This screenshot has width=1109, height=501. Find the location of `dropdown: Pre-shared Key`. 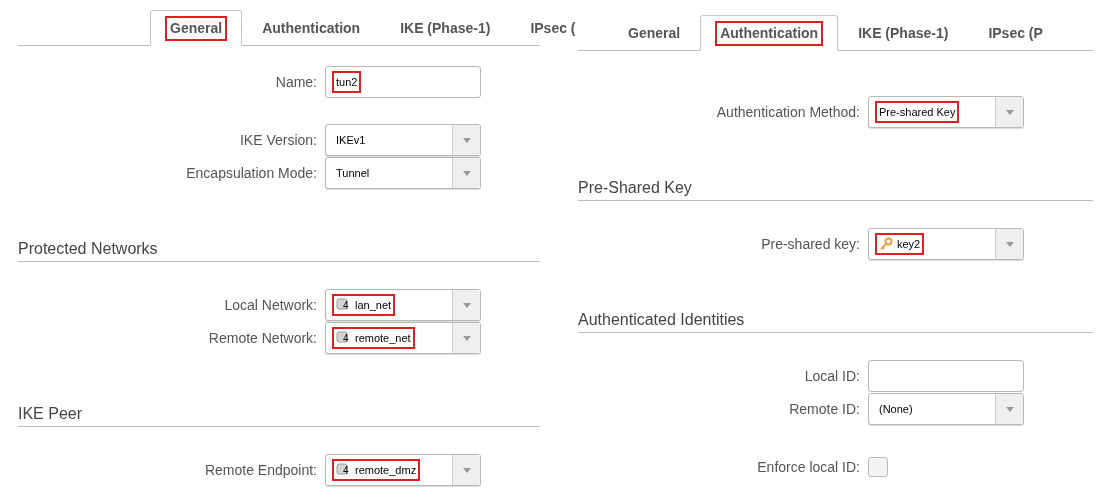

dropdown: Pre-shared Key is located at coordinates (946, 112).